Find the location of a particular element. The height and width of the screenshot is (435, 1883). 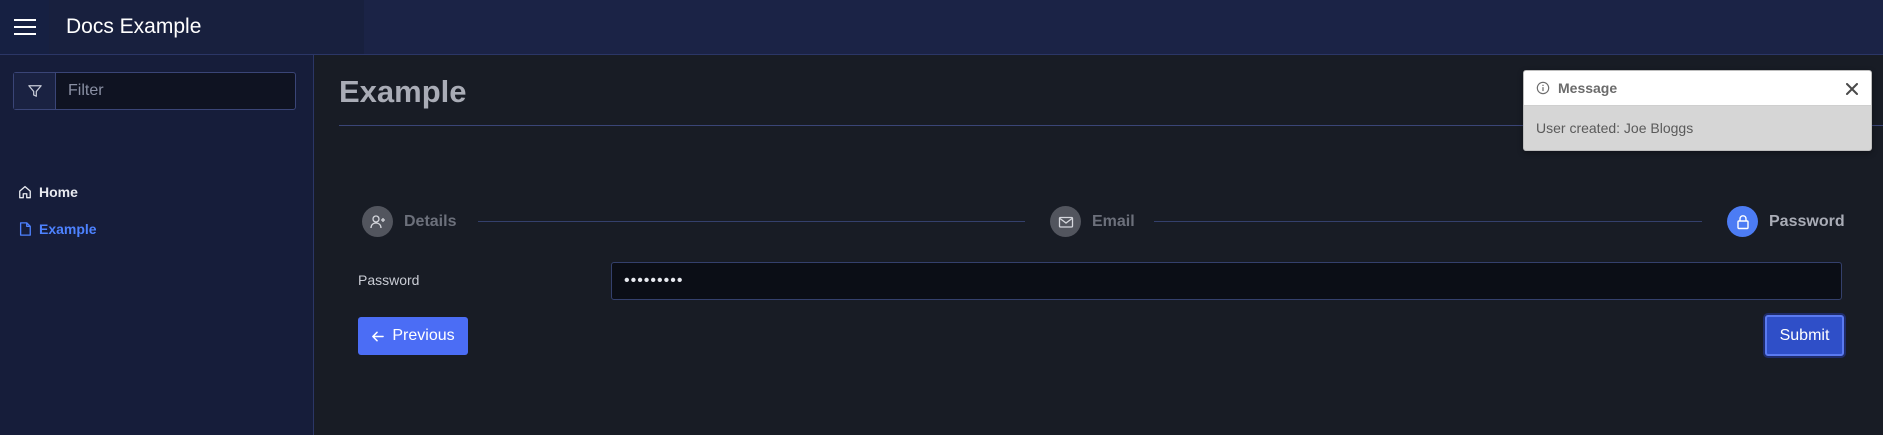

filter-icon is located at coordinates (34, 91).